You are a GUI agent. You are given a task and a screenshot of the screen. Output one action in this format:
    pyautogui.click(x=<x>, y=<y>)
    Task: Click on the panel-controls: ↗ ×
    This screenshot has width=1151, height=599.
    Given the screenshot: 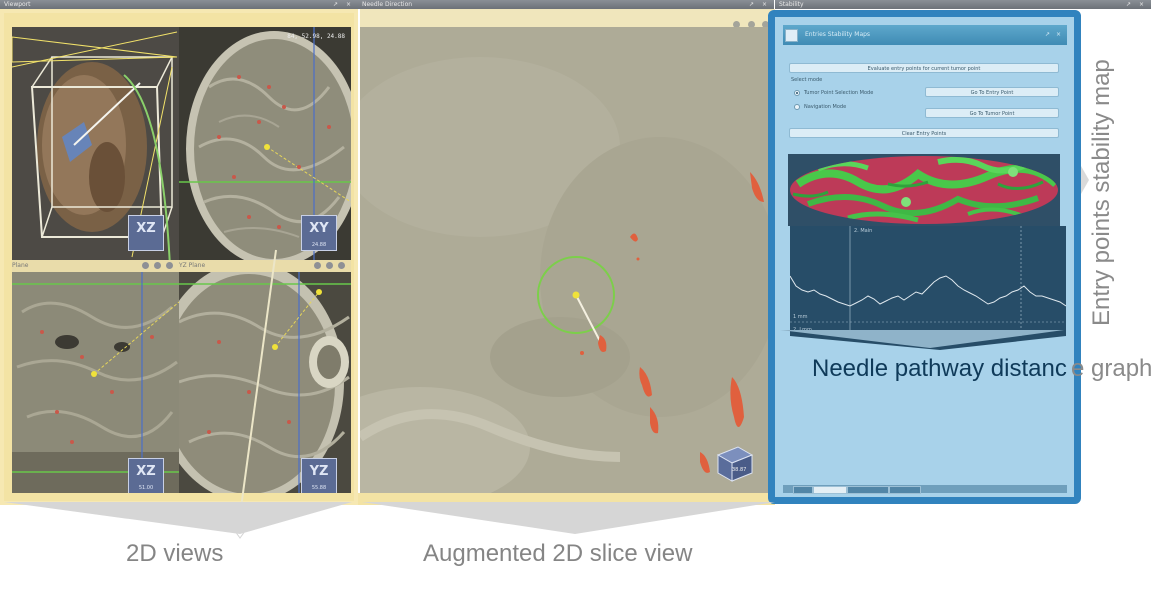 What is the action you would take?
    pyautogui.click(x=1054, y=35)
    